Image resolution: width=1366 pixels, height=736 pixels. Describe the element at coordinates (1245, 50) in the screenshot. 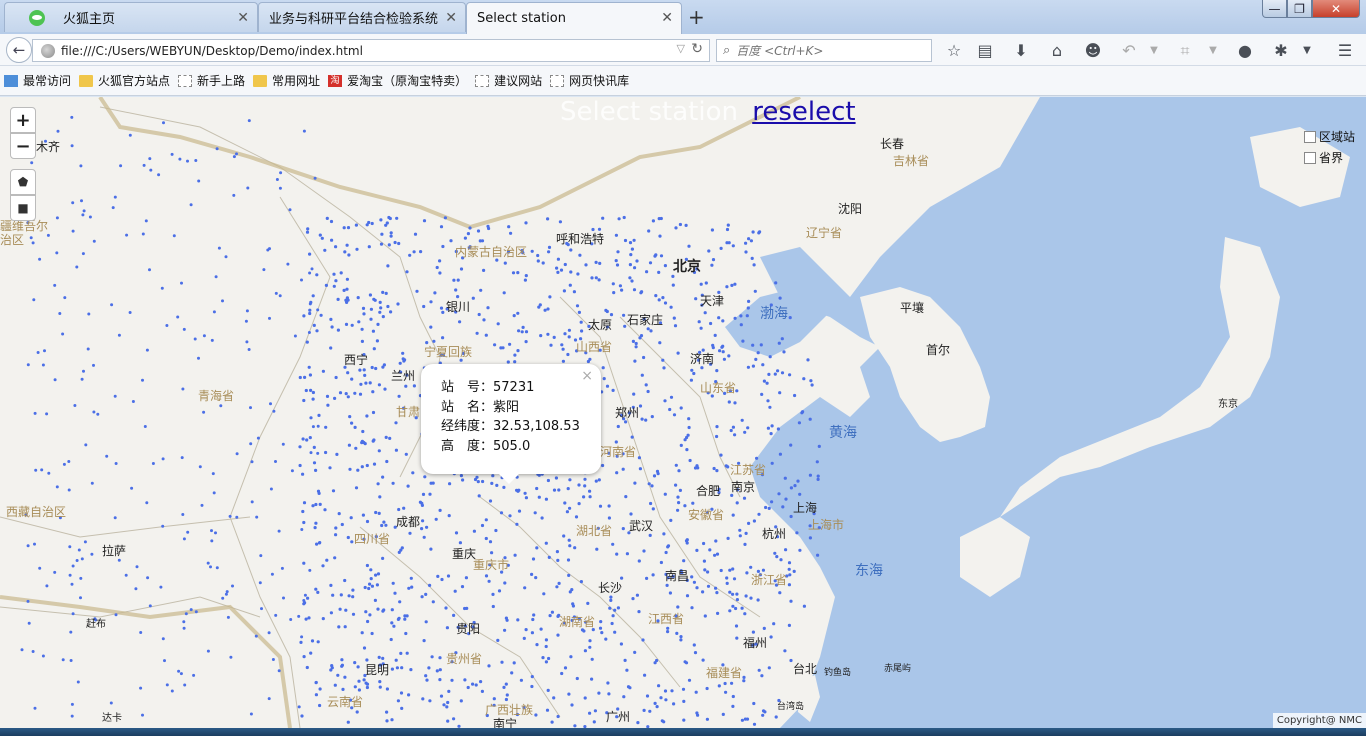

I see `chat-icon: ●` at that location.